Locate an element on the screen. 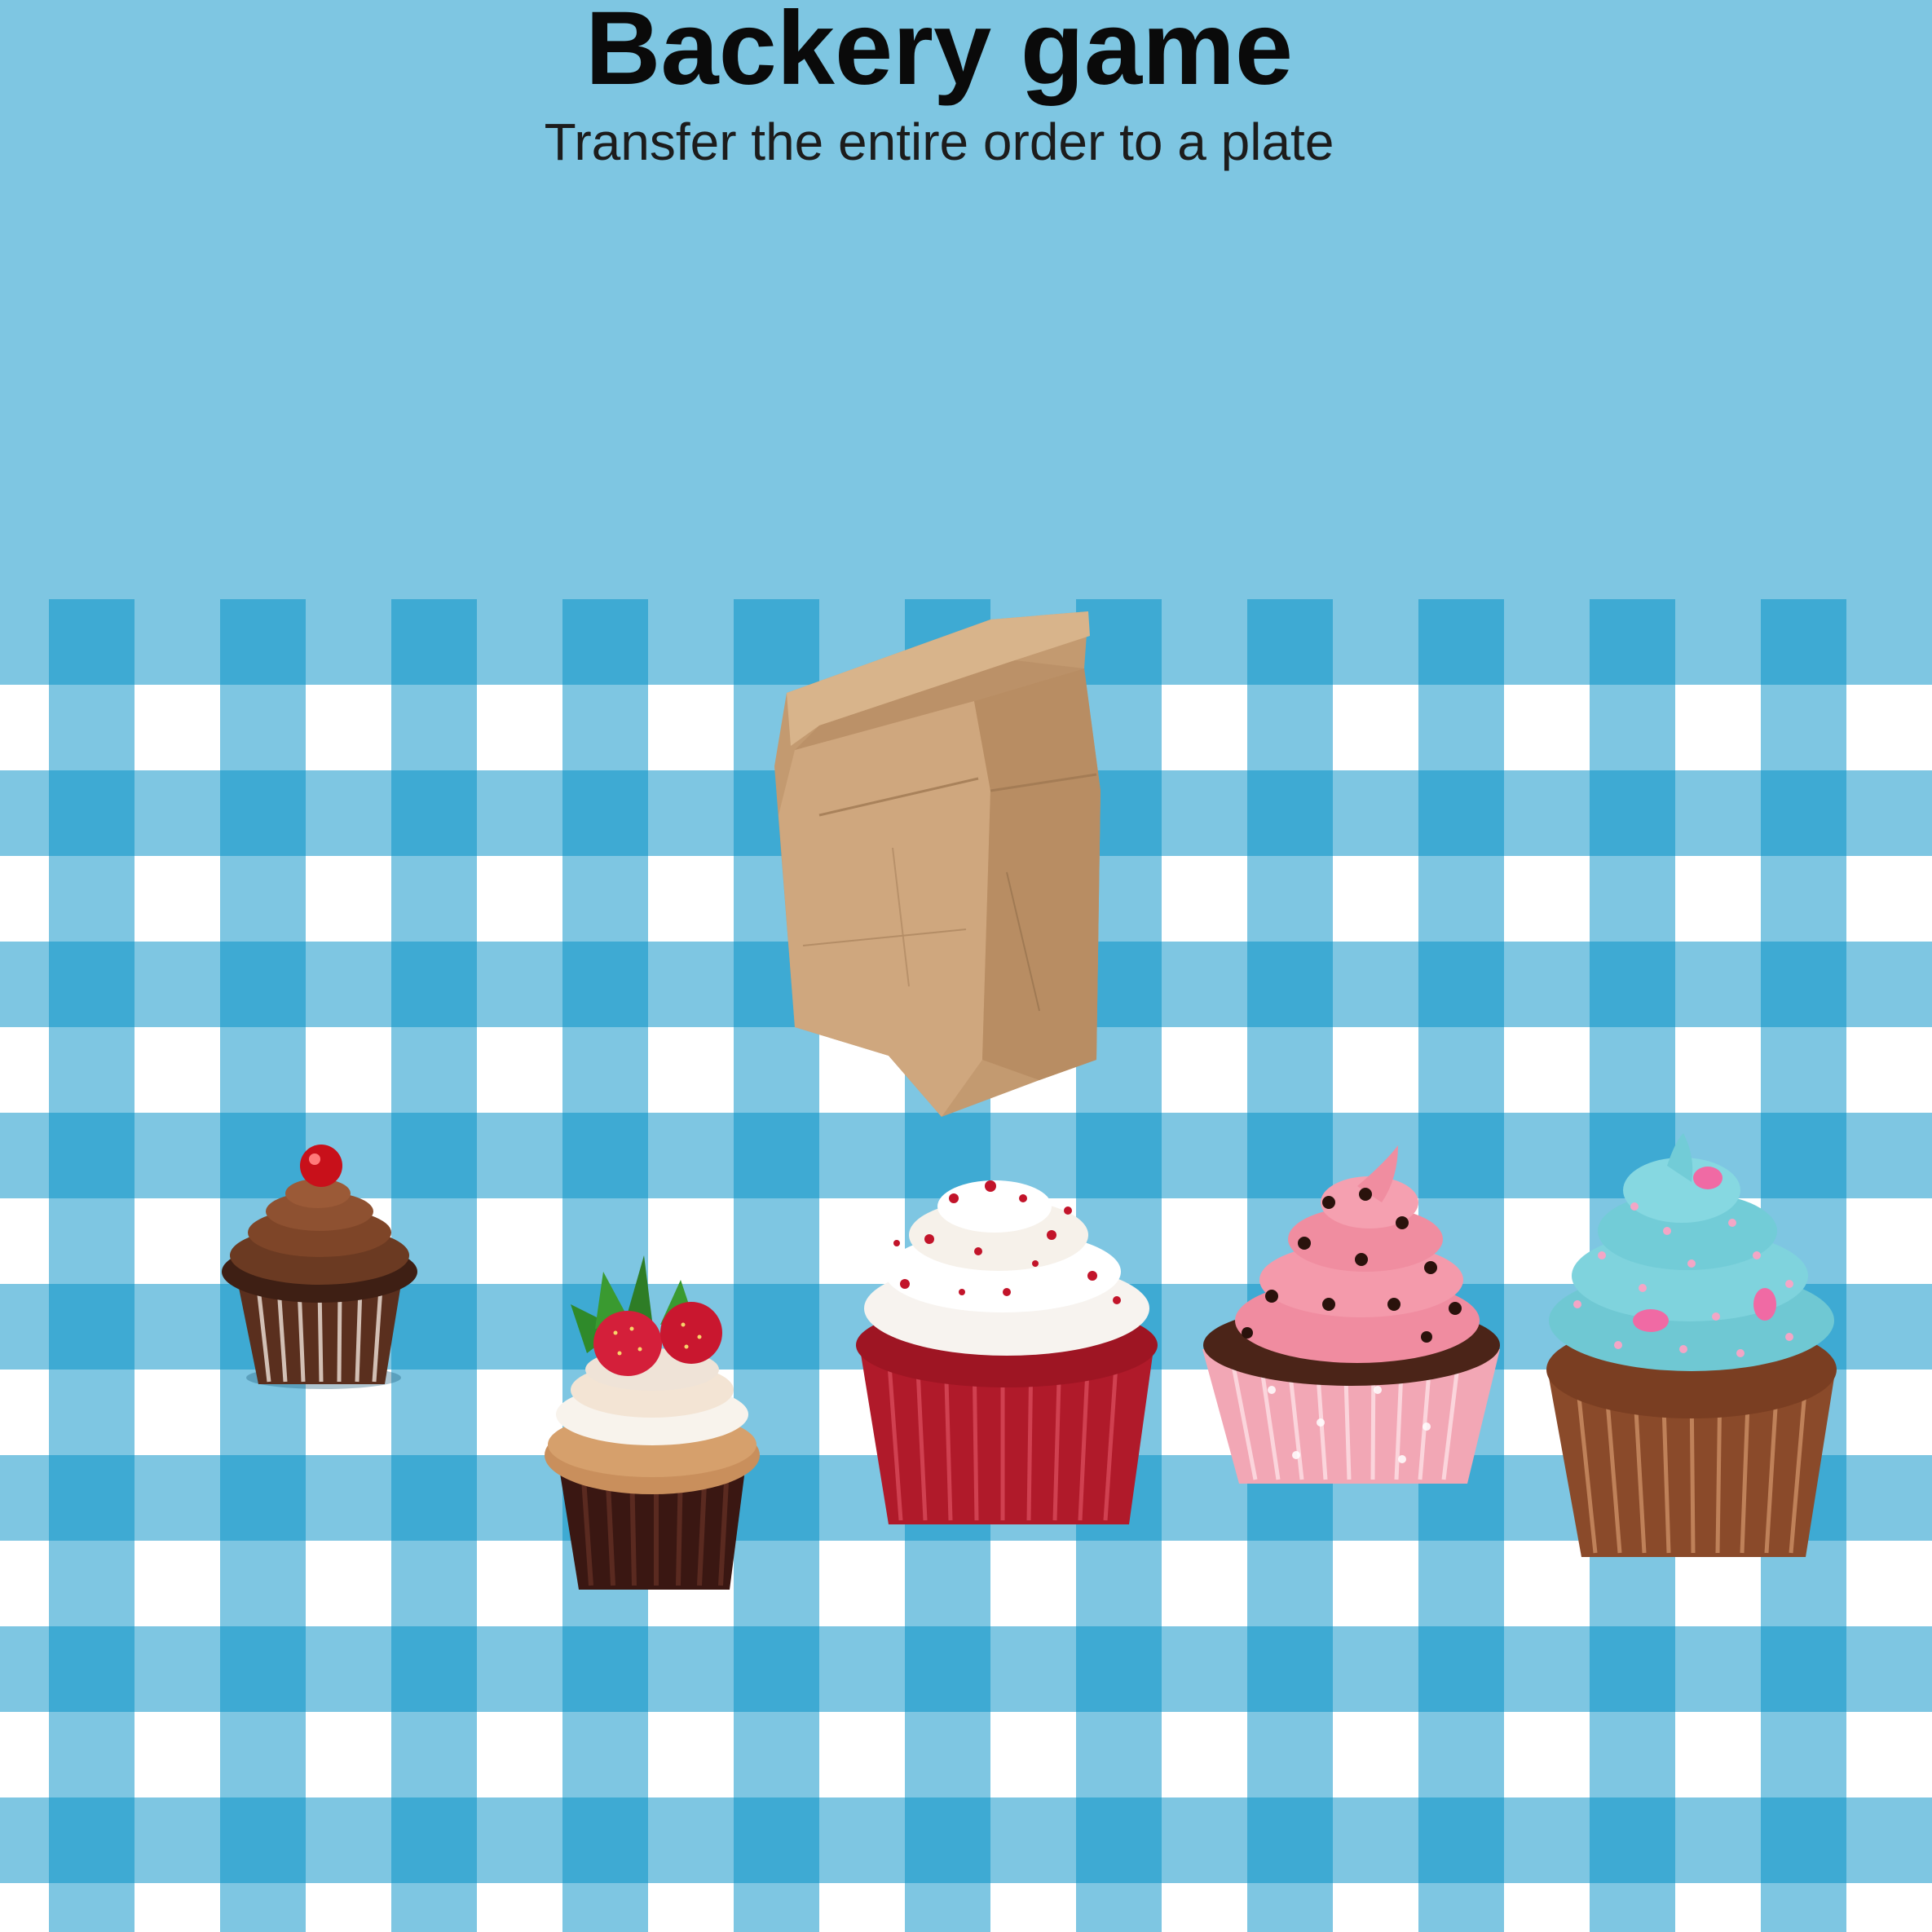 The height and width of the screenshot is (1932, 1932). red-velvet-cupcake-icon is located at coordinates (1007, 1352).